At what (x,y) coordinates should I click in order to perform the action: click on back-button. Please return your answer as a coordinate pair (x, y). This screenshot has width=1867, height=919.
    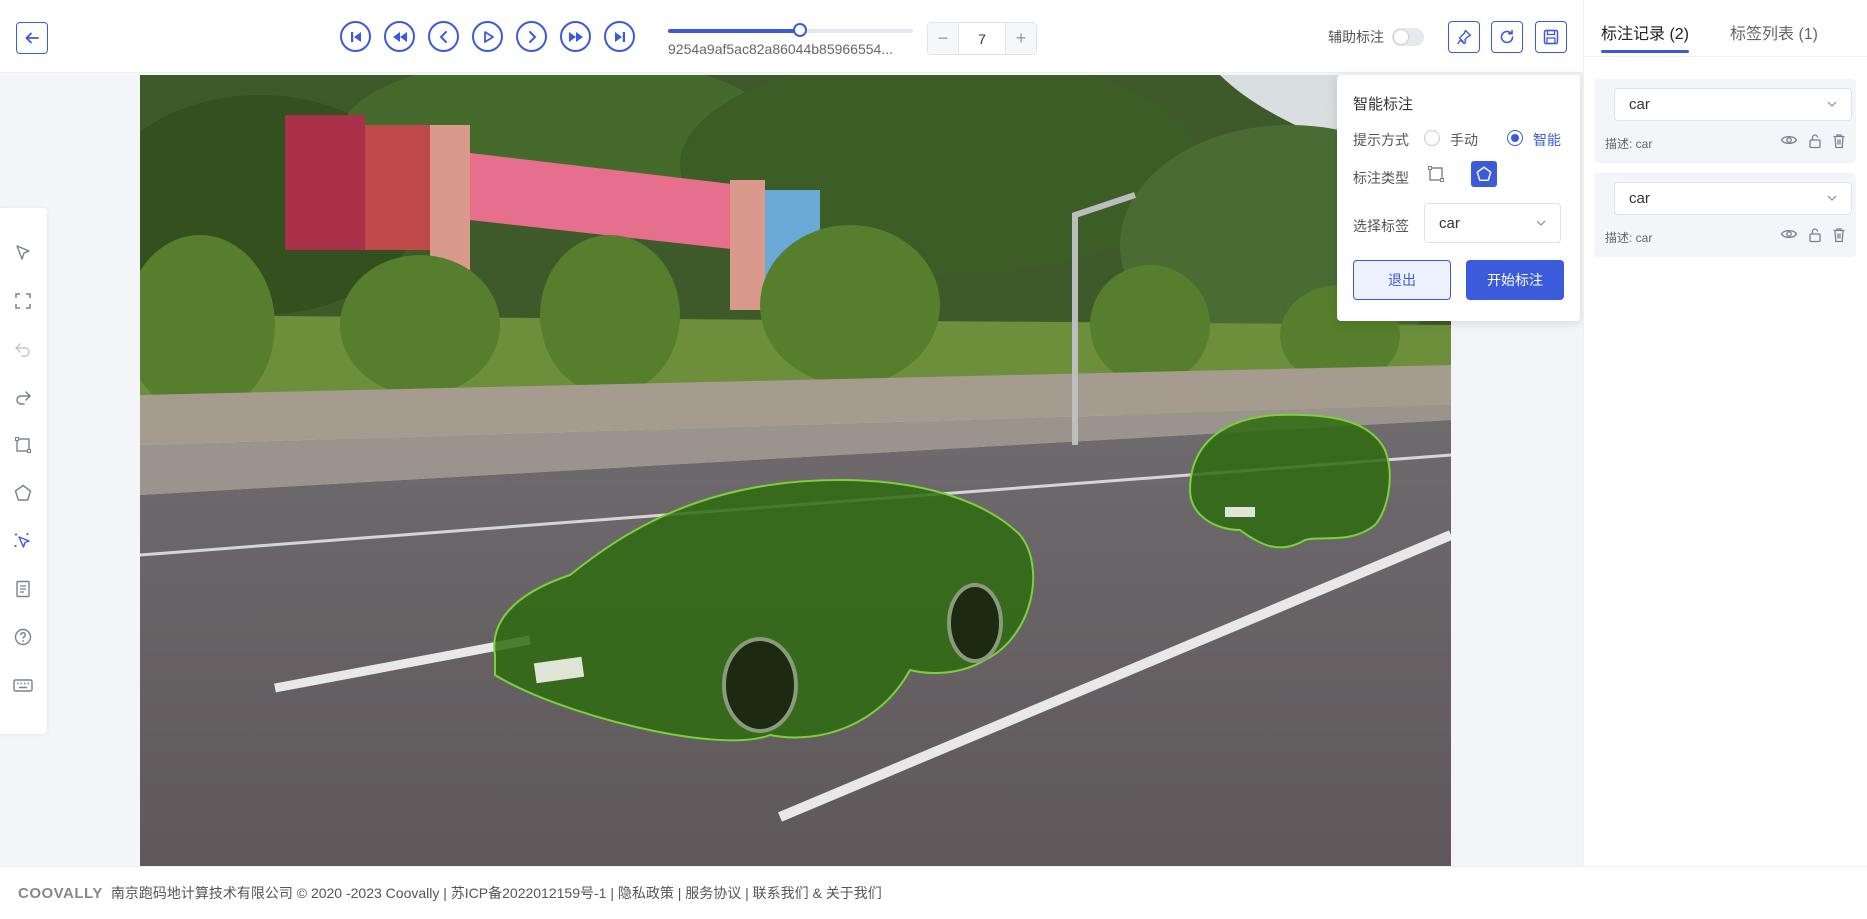
    Looking at the image, I should click on (32, 38).